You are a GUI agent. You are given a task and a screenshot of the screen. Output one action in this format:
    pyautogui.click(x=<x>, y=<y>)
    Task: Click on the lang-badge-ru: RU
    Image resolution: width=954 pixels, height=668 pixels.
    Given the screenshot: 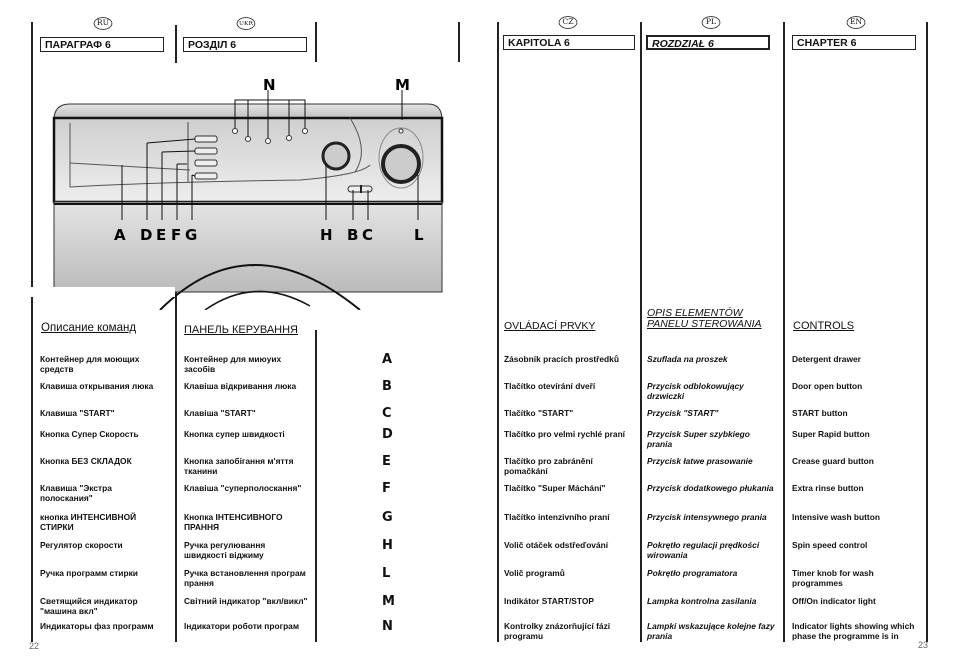 What is the action you would take?
    pyautogui.click(x=103, y=23)
    